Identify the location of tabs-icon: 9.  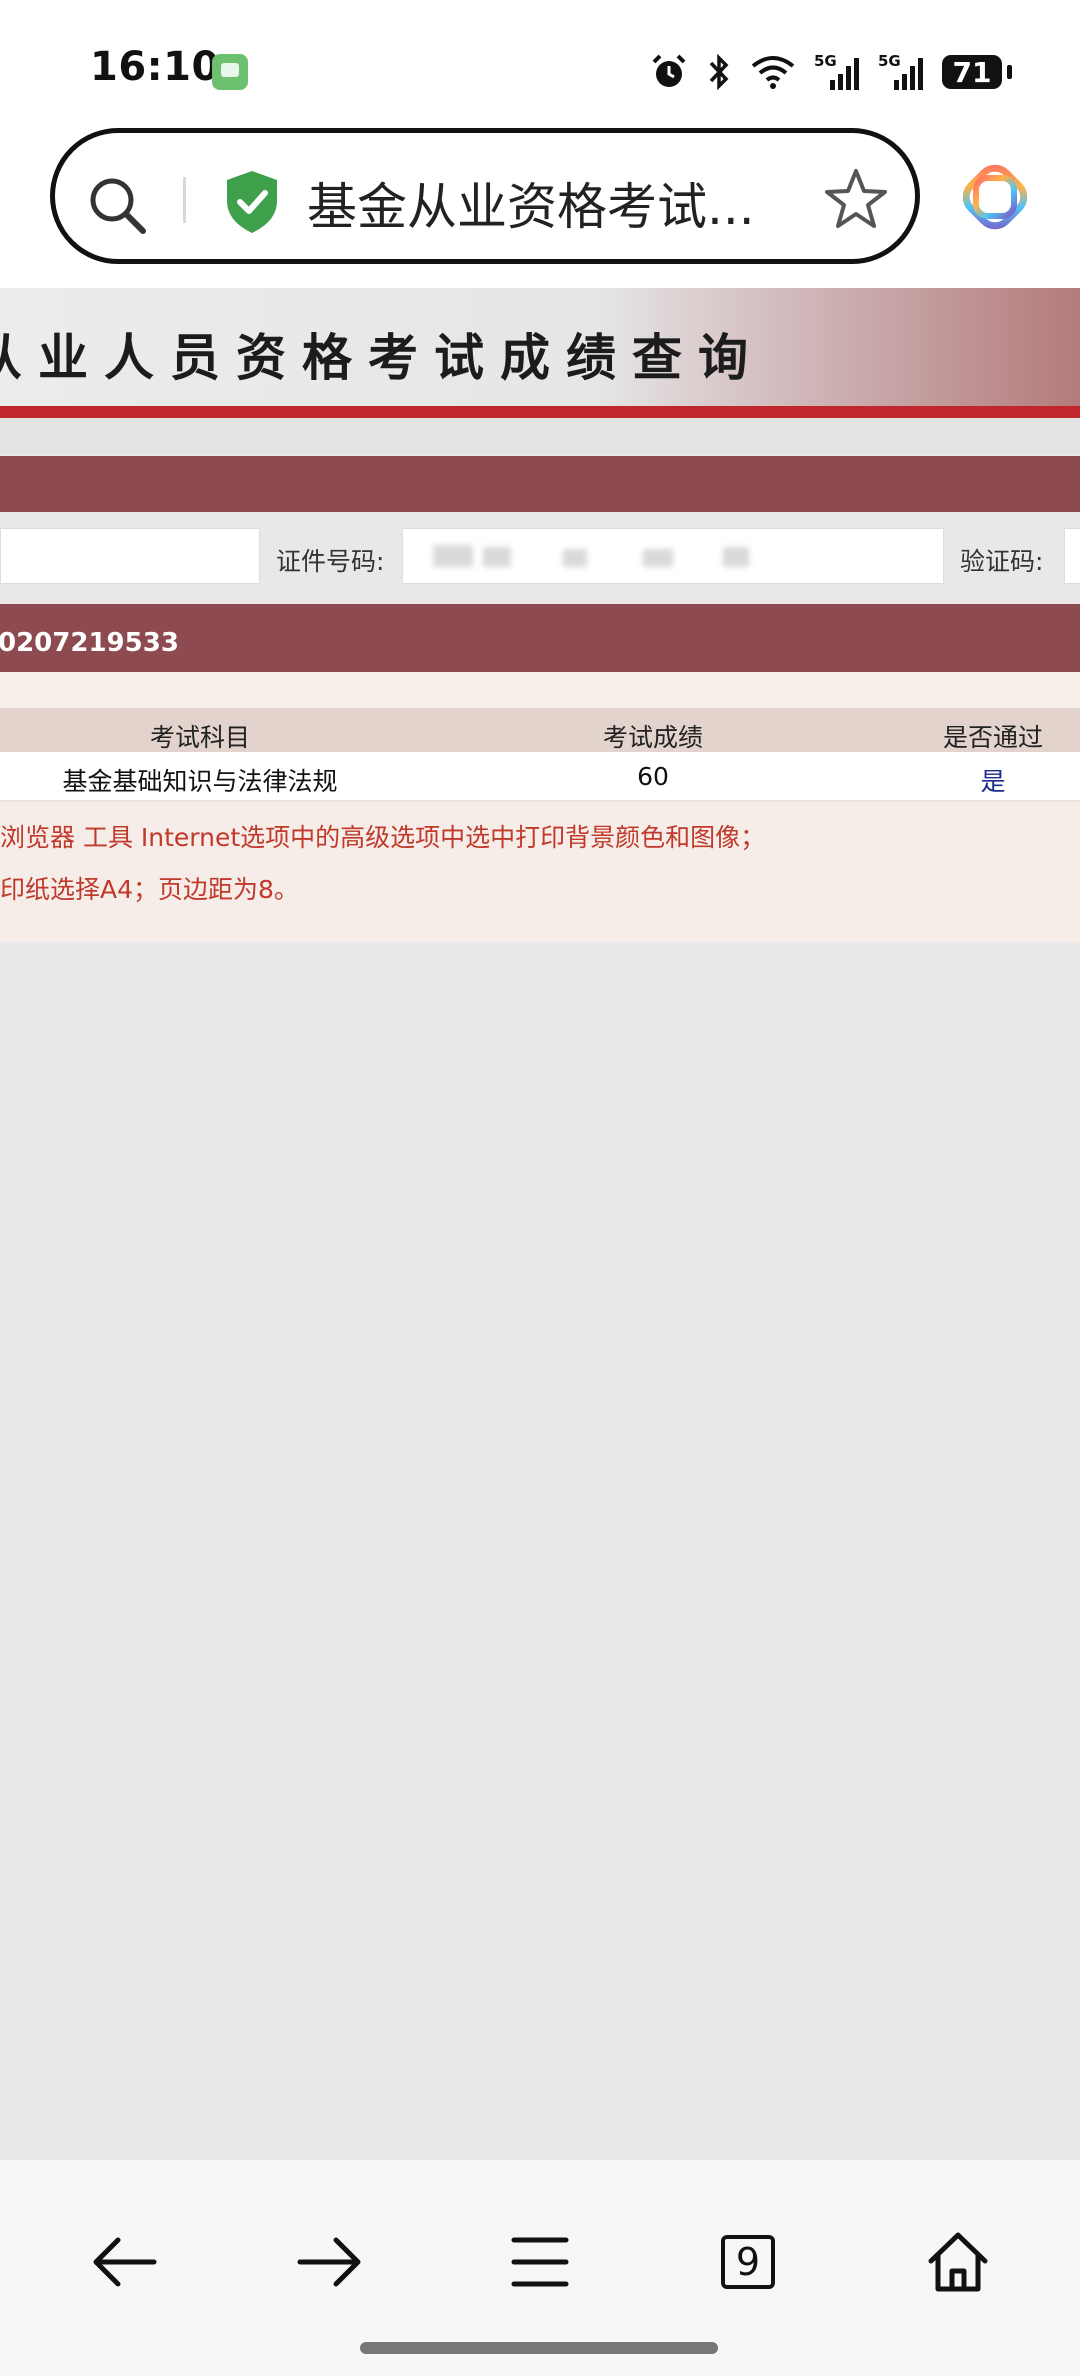
(748, 2262).